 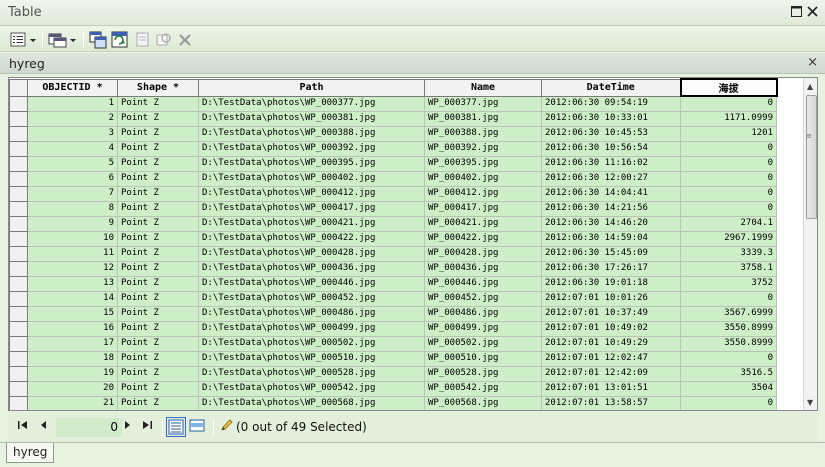 I want to click on cell-name: WP_000381.jpg, so click(x=483, y=118).